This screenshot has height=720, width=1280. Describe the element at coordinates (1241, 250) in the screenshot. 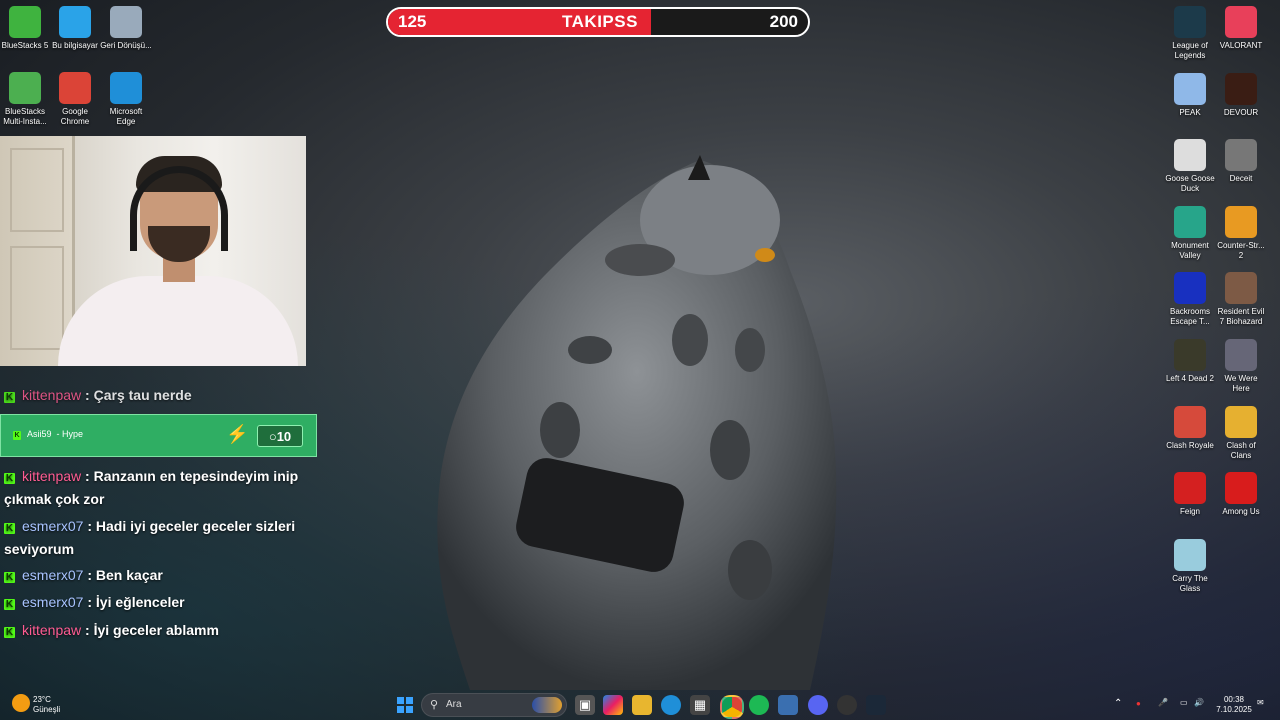

I see `desktop-icon-label: Counter-Str... 2` at that location.